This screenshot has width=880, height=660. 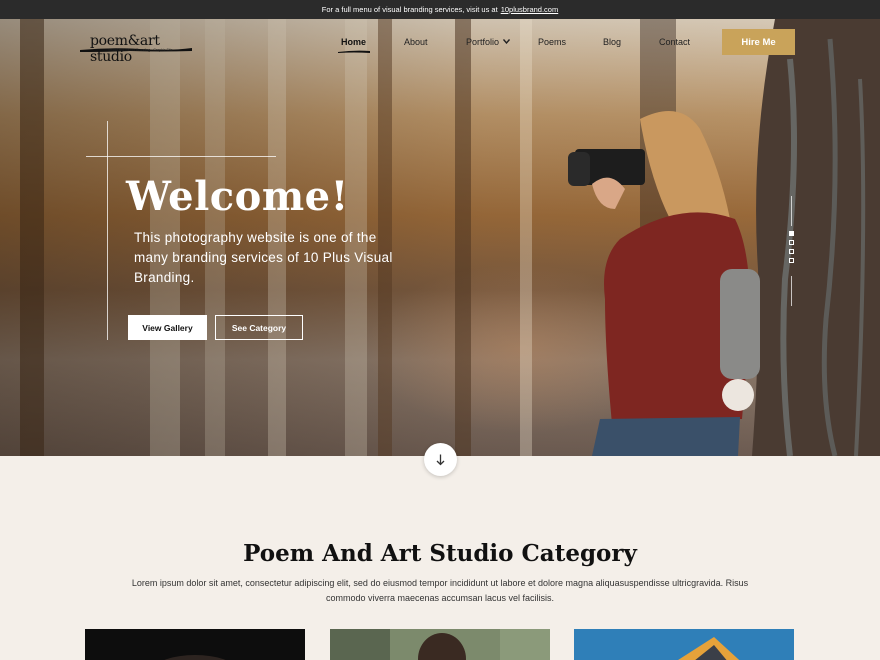 What do you see at coordinates (738, 395) in the screenshot?
I see `backpack-pompom` at bounding box center [738, 395].